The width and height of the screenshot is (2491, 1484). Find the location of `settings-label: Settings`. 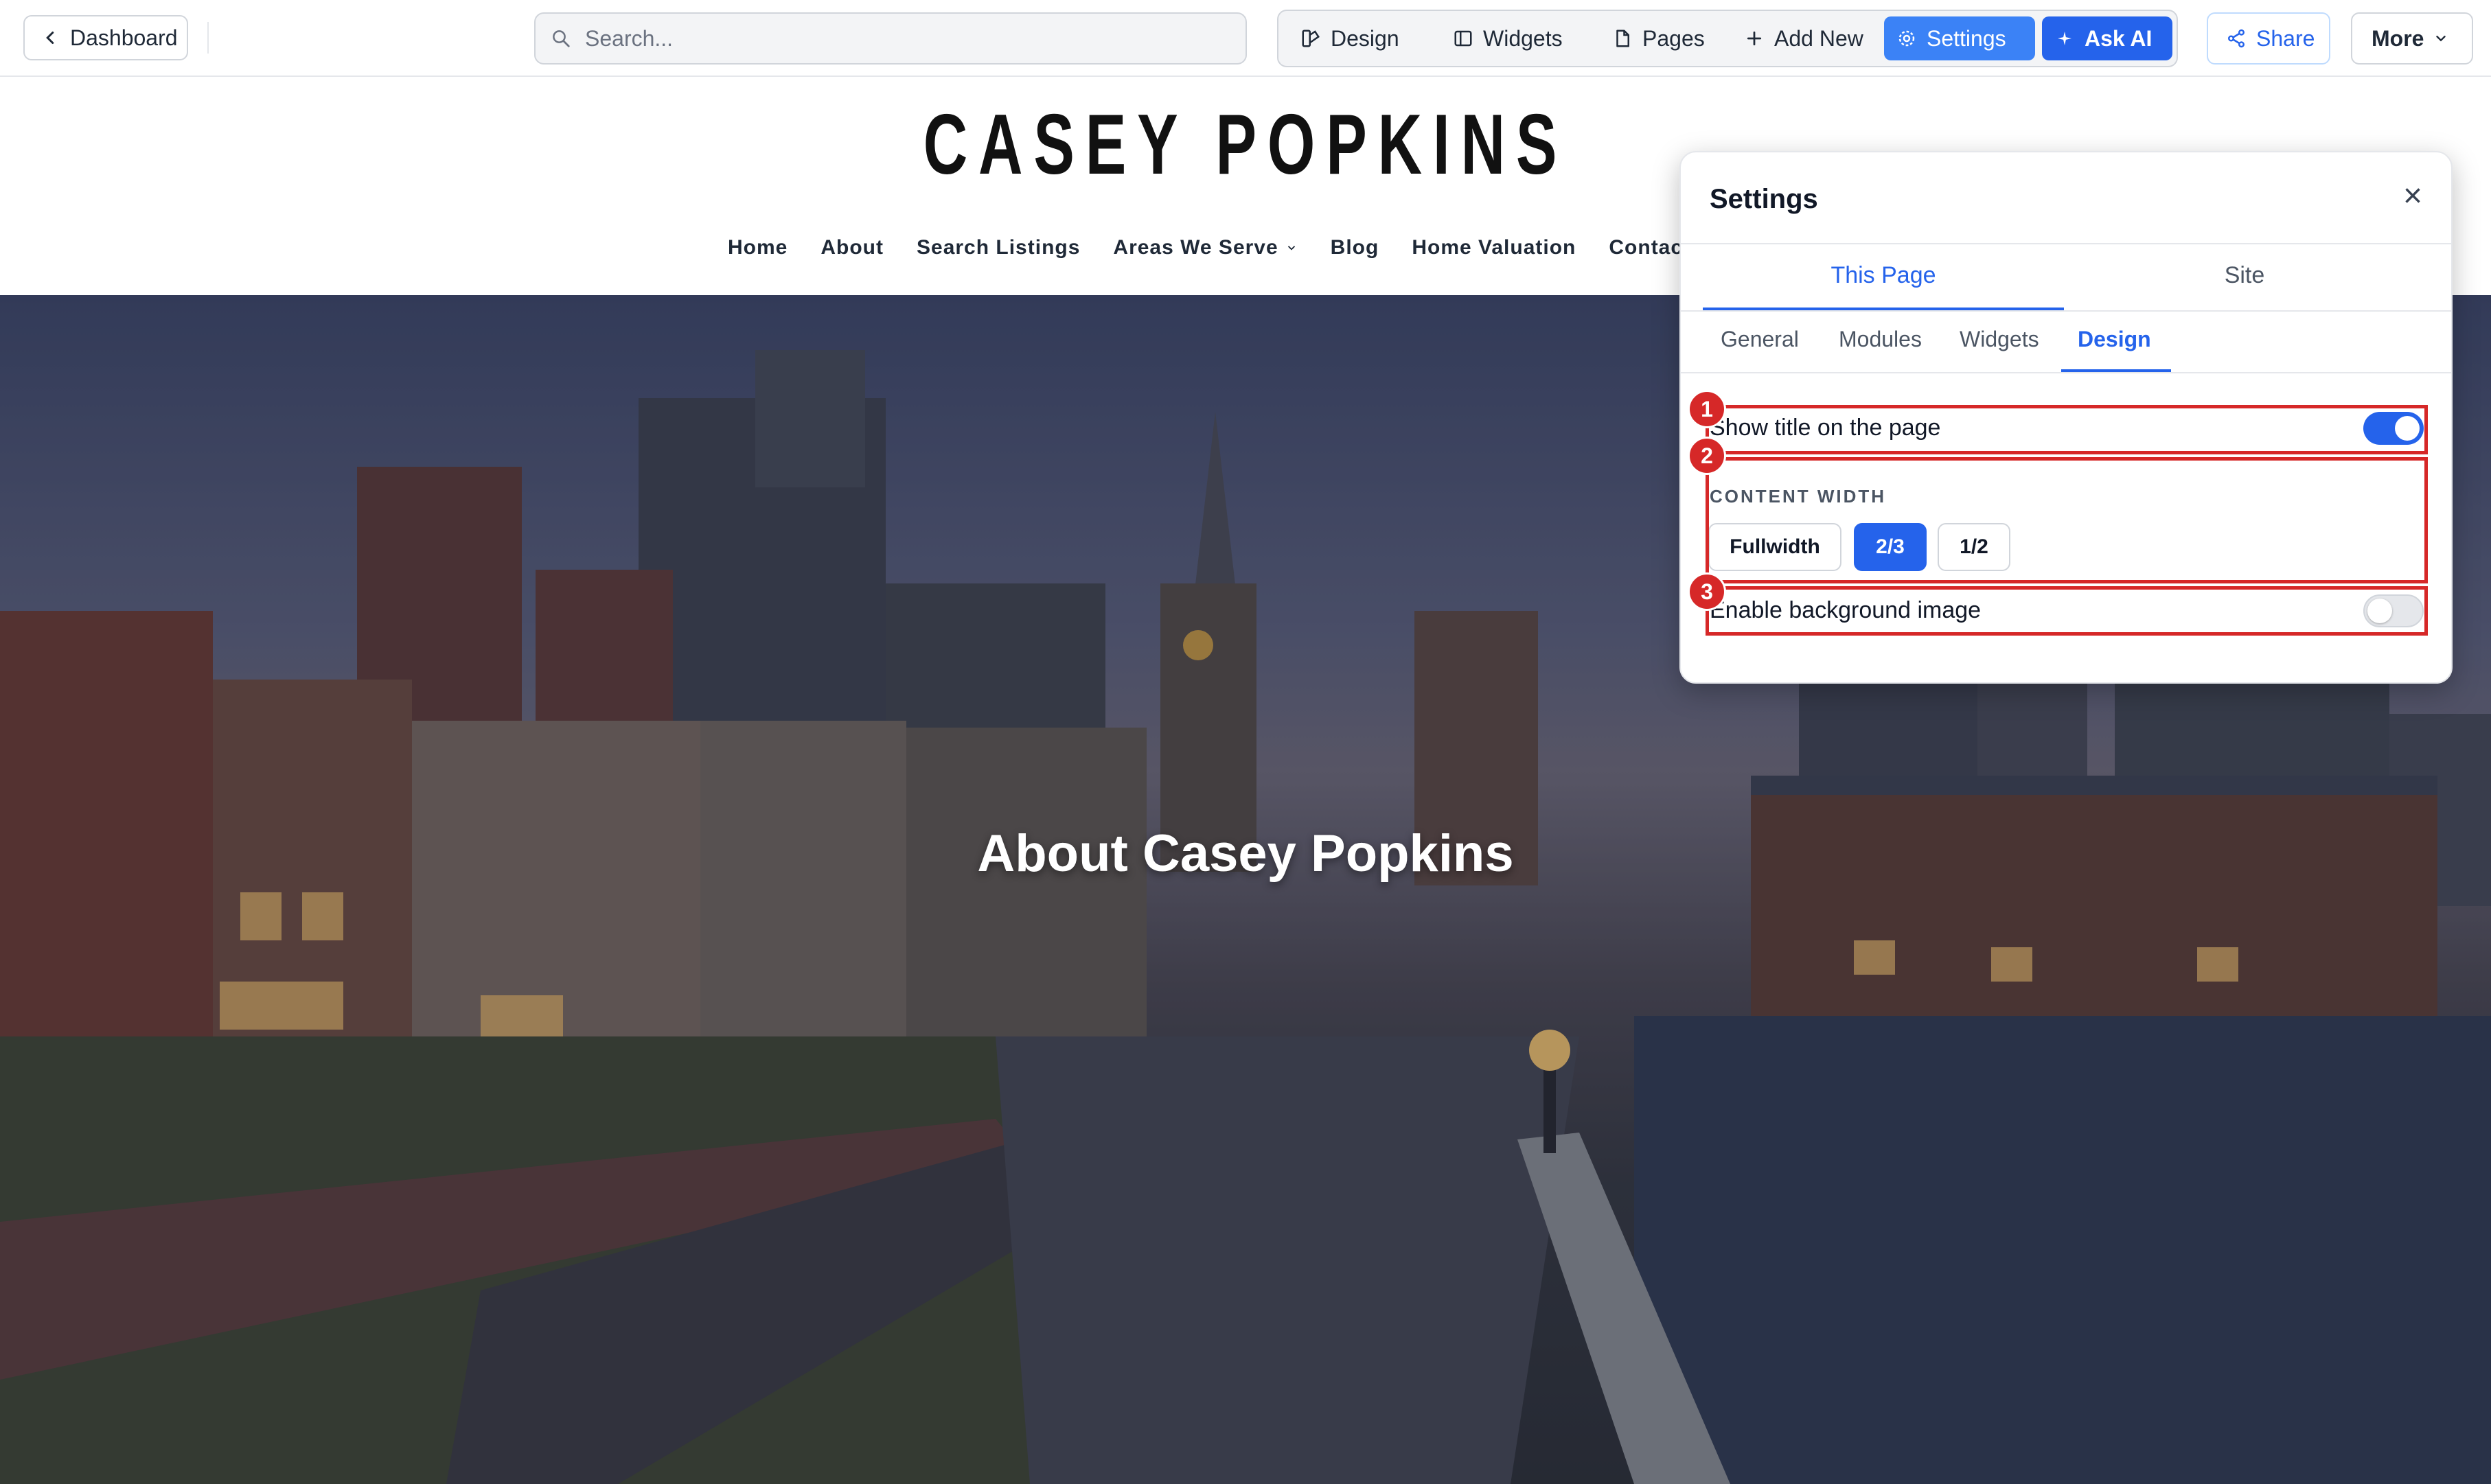

settings-label: Settings is located at coordinates (1967, 38).